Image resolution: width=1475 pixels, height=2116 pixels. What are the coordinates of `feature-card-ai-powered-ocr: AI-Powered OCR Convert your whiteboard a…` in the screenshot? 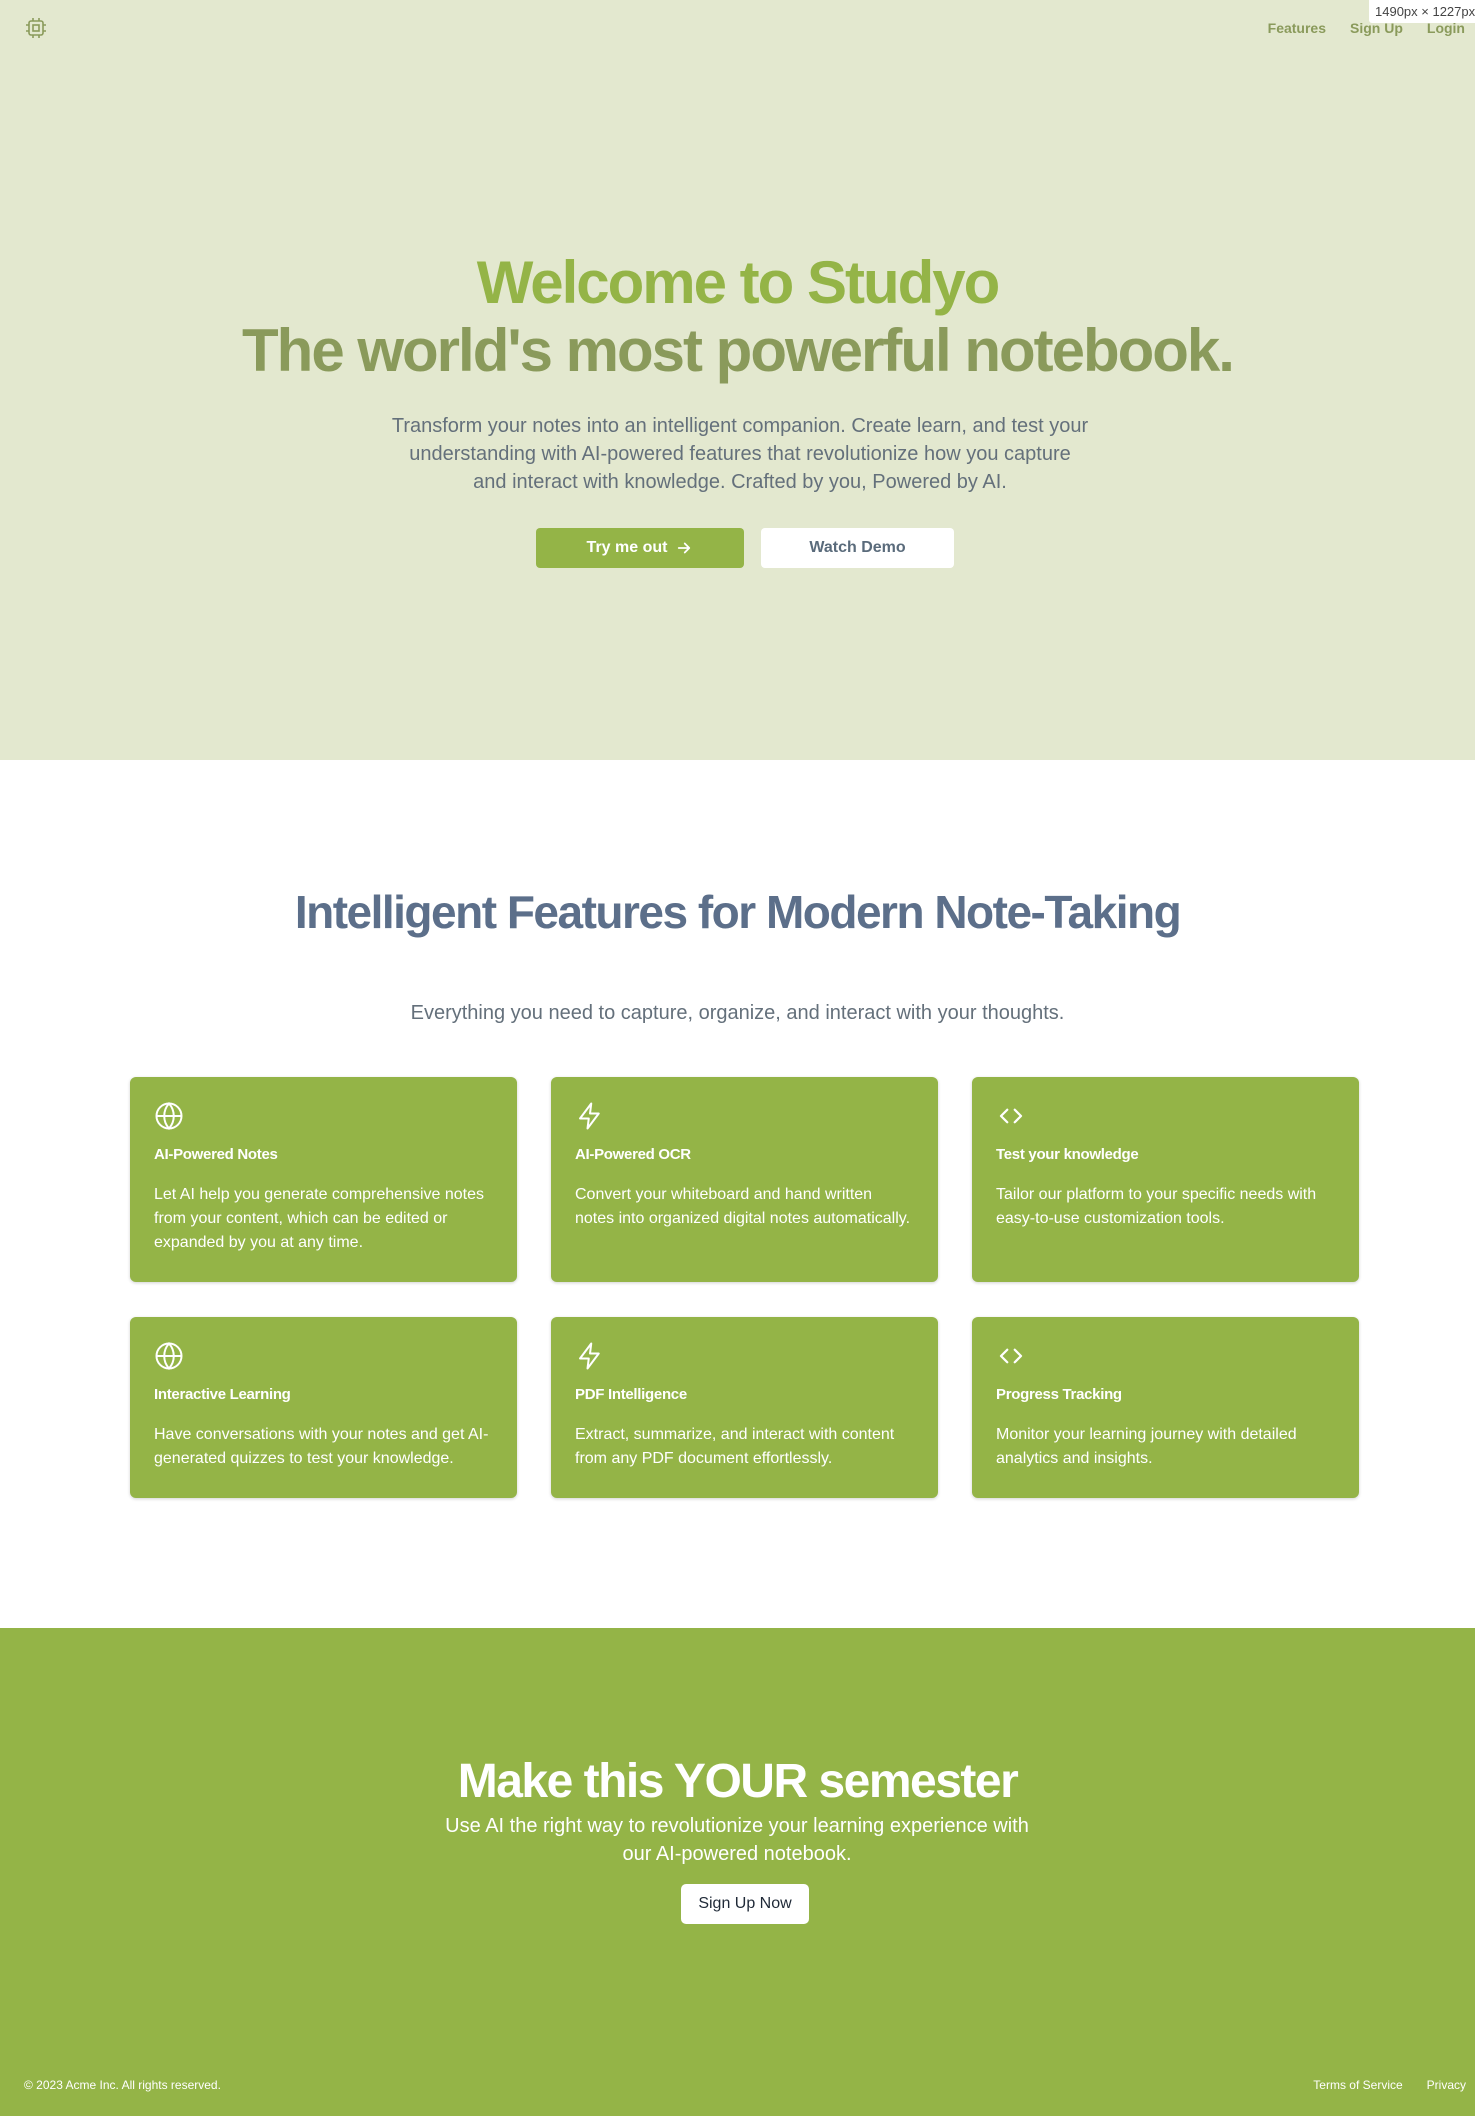 It's located at (744, 1179).